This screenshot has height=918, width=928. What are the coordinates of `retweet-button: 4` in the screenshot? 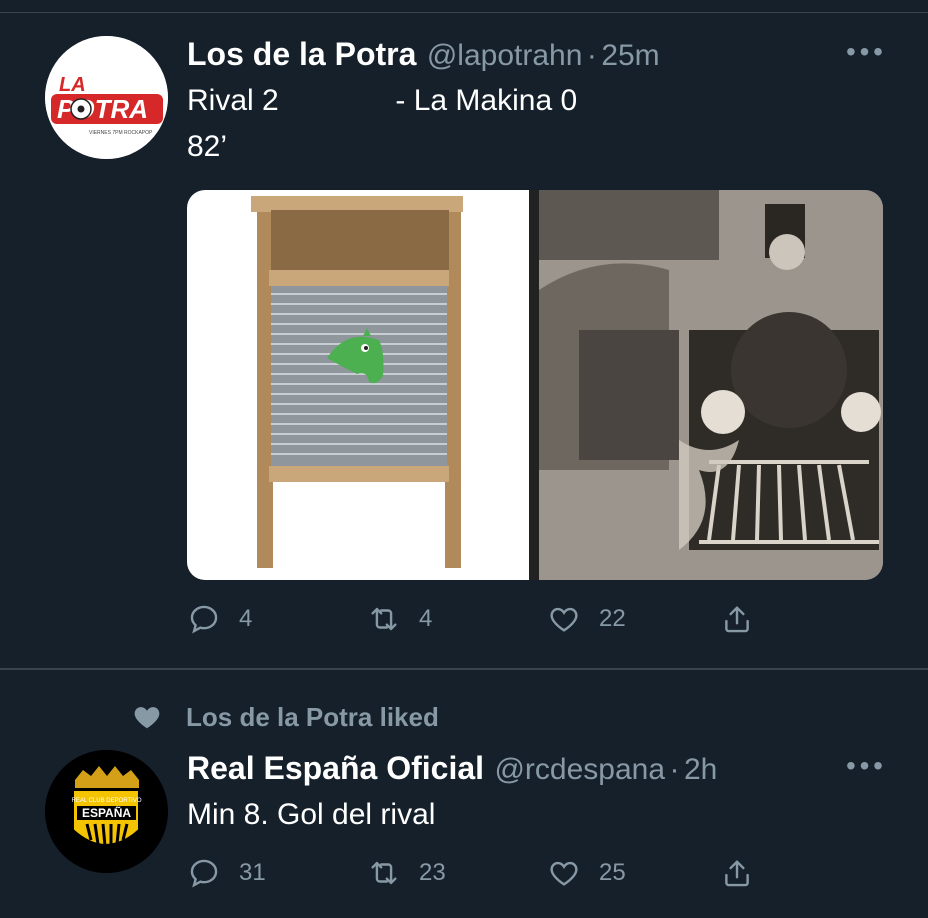 It's located at (399, 619).